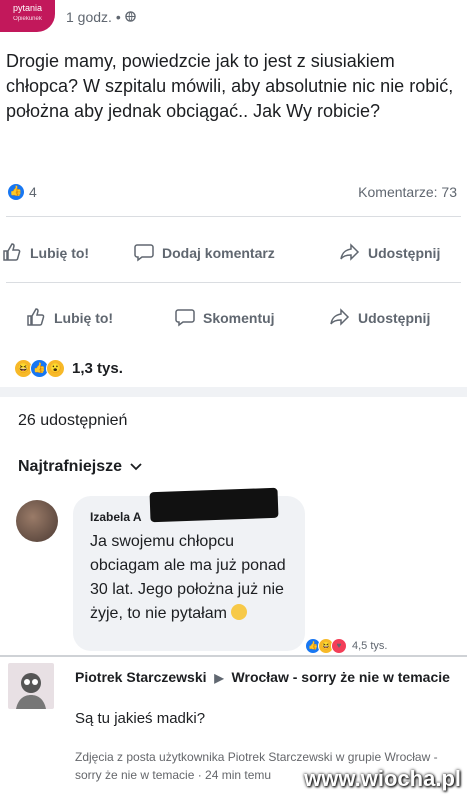 The height and width of the screenshot is (800, 467). Describe the element at coordinates (238, 612) in the screenshot. I see `blush-emoji-icon` at that location.